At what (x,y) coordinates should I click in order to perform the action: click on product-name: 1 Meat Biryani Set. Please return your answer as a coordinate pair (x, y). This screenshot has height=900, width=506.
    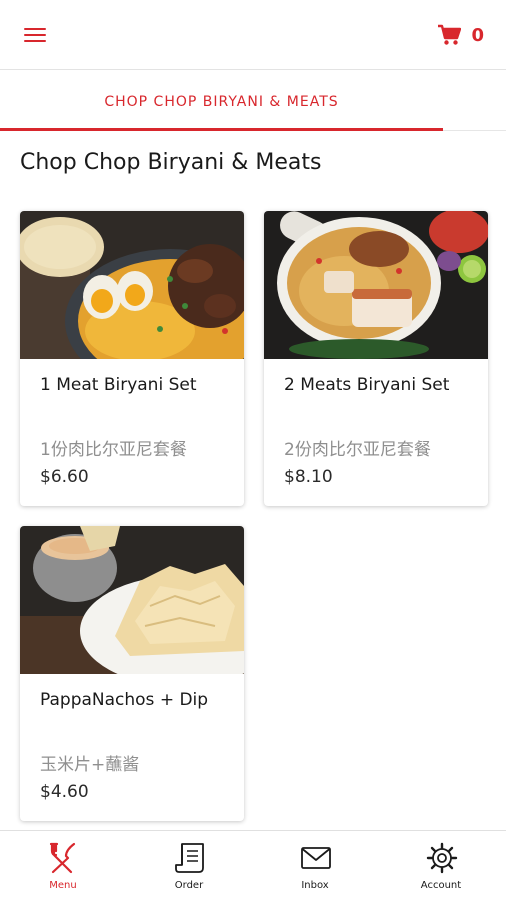
    Looking at the image, I should click on (118, 385).